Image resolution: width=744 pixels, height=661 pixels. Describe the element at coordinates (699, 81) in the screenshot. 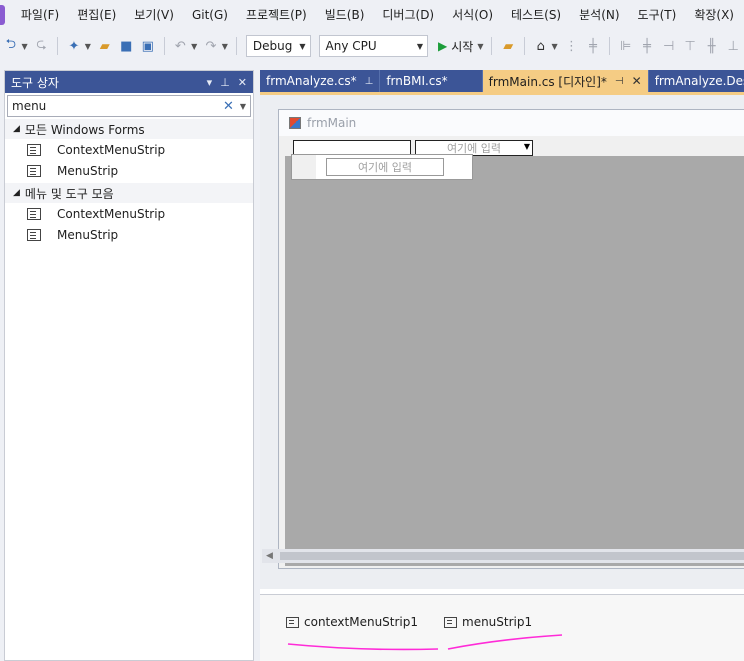

I see `tab-label: frmAnalyze.Designer.cs` at that location.